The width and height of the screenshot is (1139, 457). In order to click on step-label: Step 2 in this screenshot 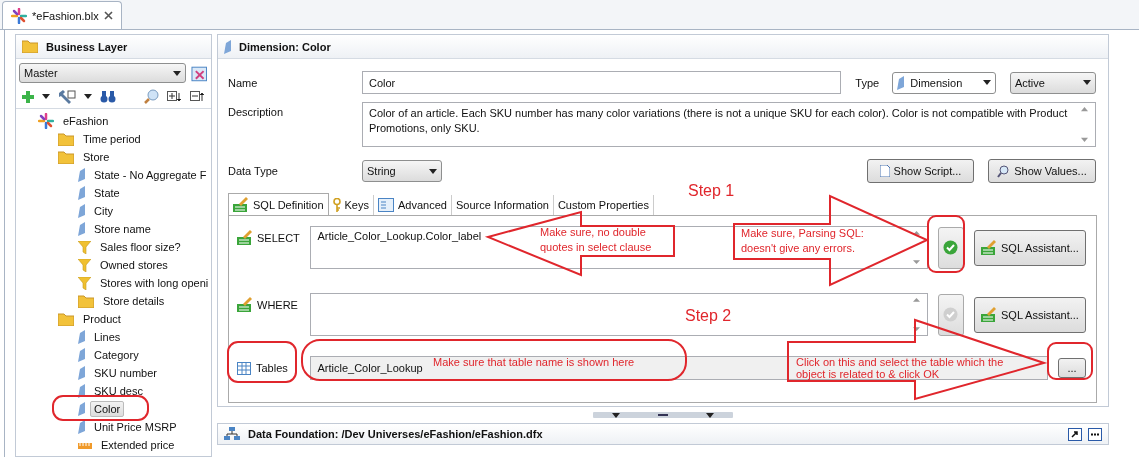, I will do `click(708, 316)`.